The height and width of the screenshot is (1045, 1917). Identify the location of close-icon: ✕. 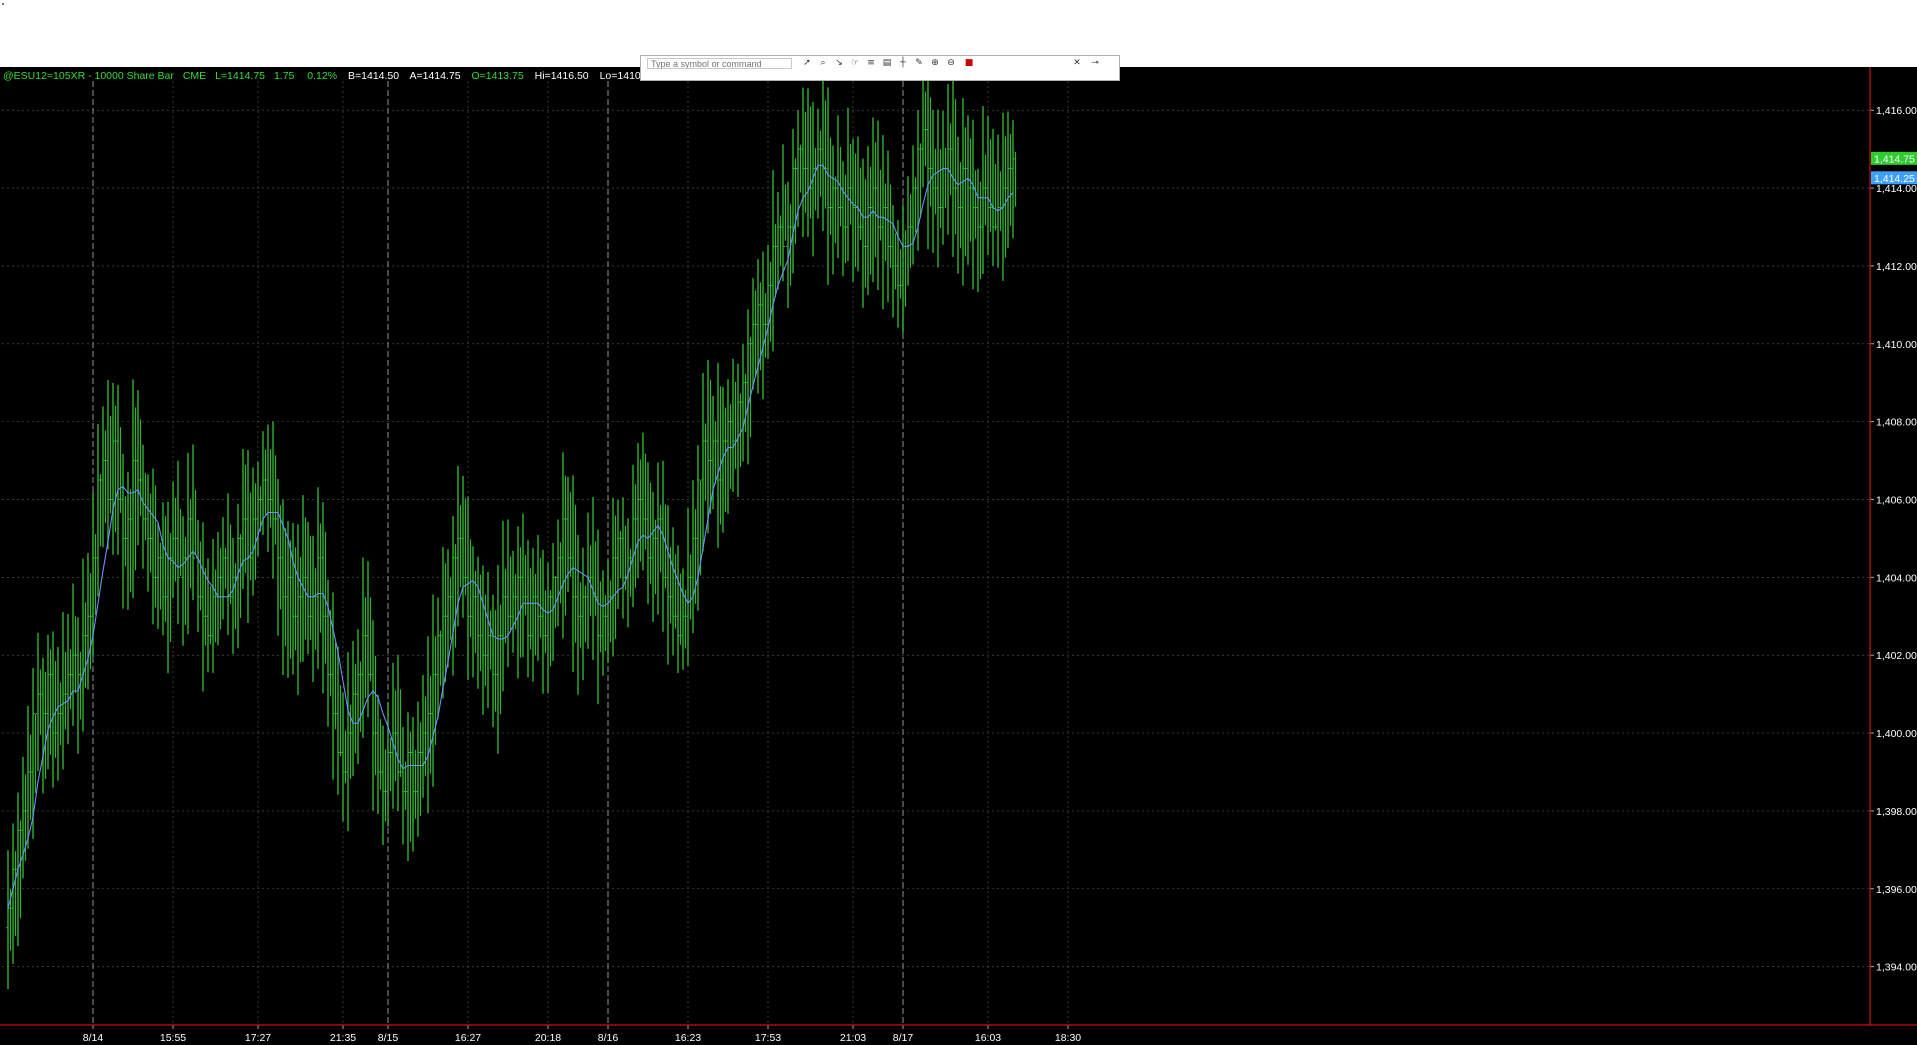
(1077, 63).